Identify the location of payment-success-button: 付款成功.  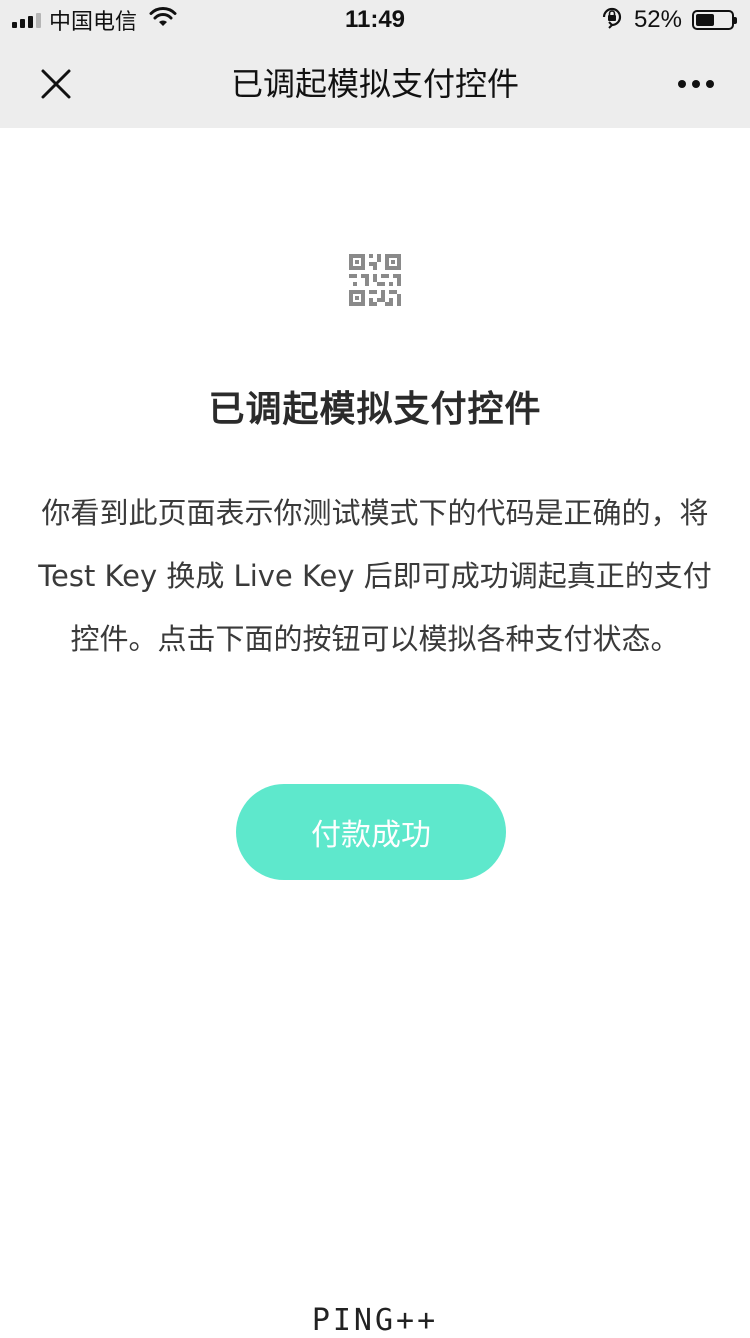
(371, 832).